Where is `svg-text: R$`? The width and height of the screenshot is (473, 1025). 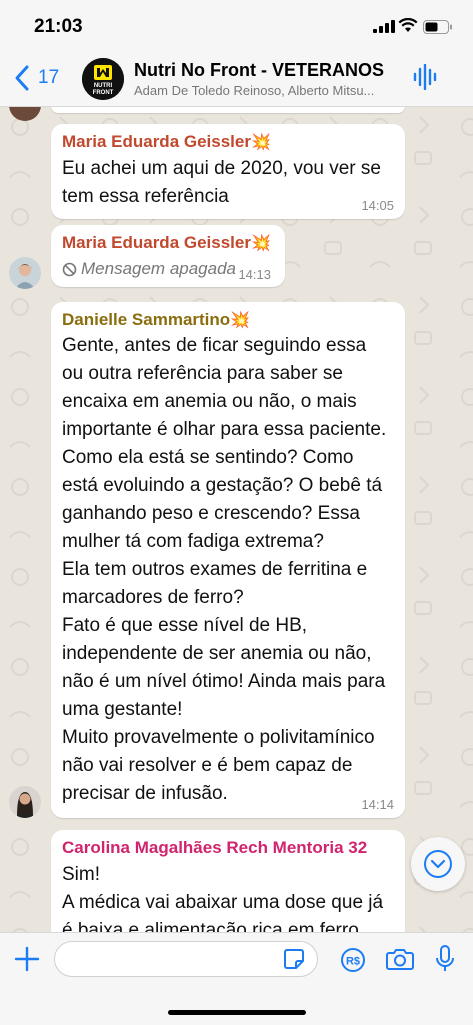
svg-text: R$ is located at coordinates (353, 962).